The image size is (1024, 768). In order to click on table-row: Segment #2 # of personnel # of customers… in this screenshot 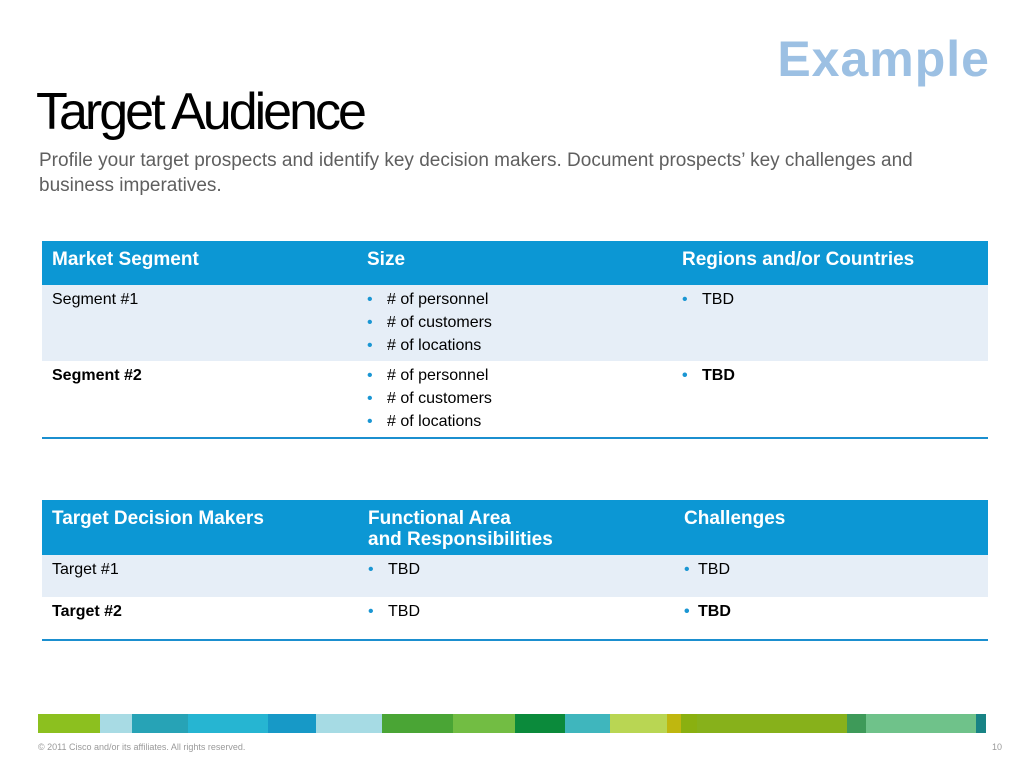, I will do `click(515, 400)`.